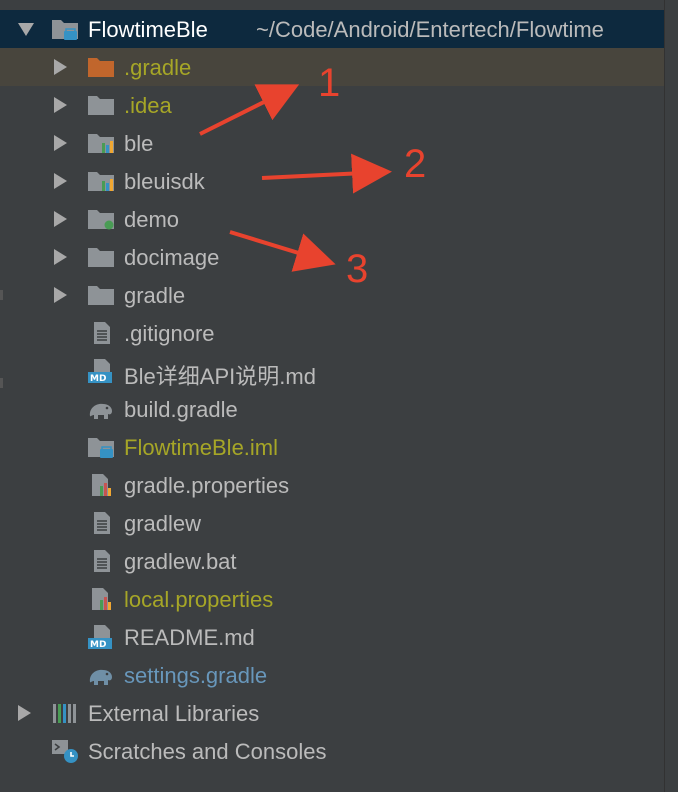 The image size is (678, 792). I want to click on tree-item: ble, so click(332, 143).